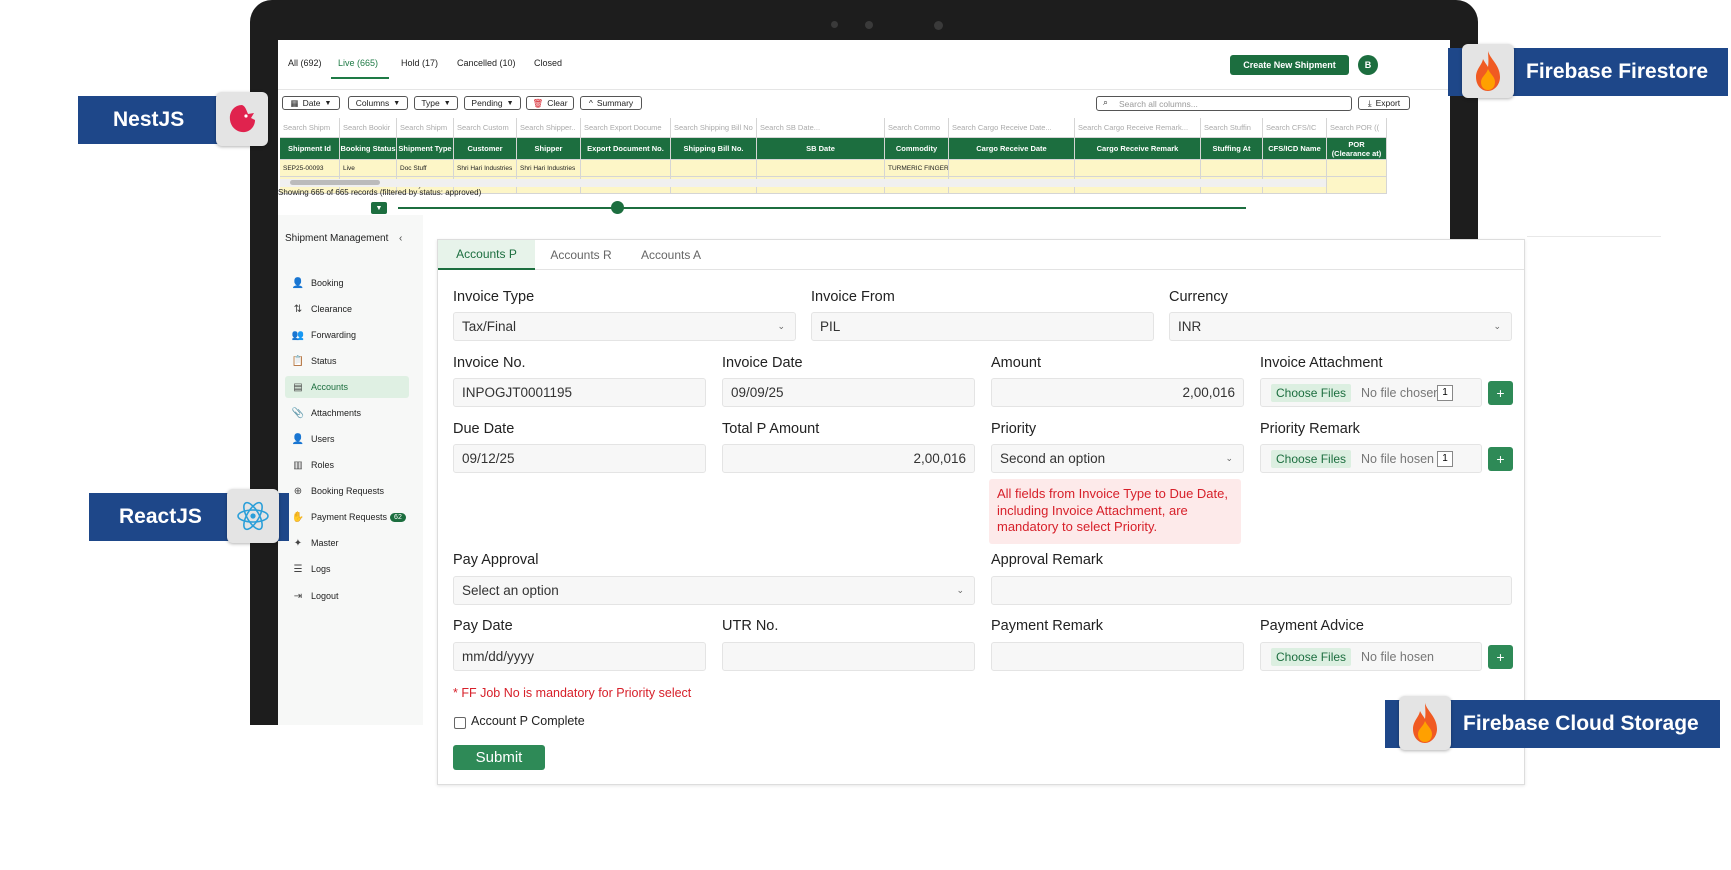 This screenshot has height=870, width=1731. What do you see at coordinates (821, 149) in the screenshot?
I see `column-header: SB Date` at bounding box center [821, 149].